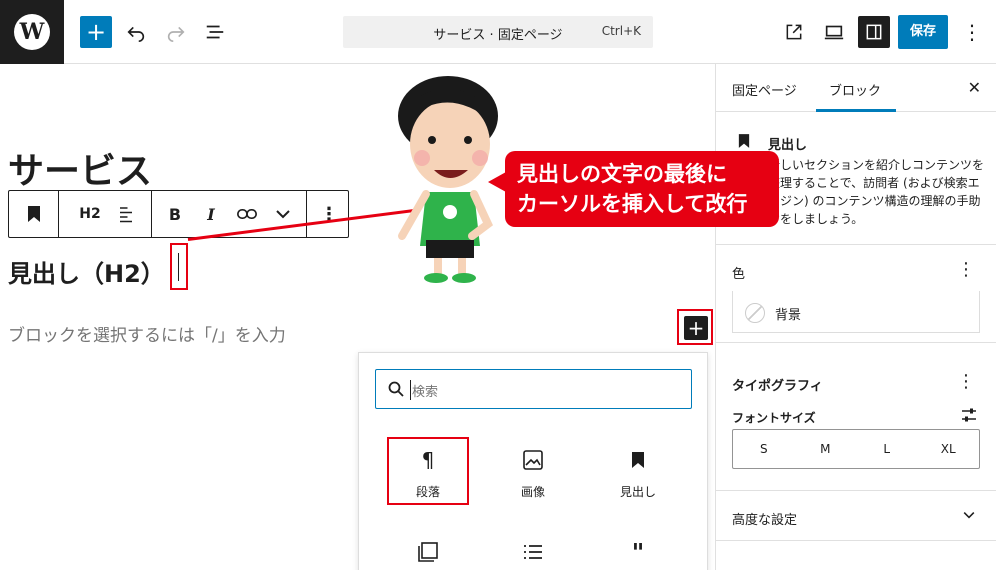  I want to click on background-label: 背景, so click(788, 315).